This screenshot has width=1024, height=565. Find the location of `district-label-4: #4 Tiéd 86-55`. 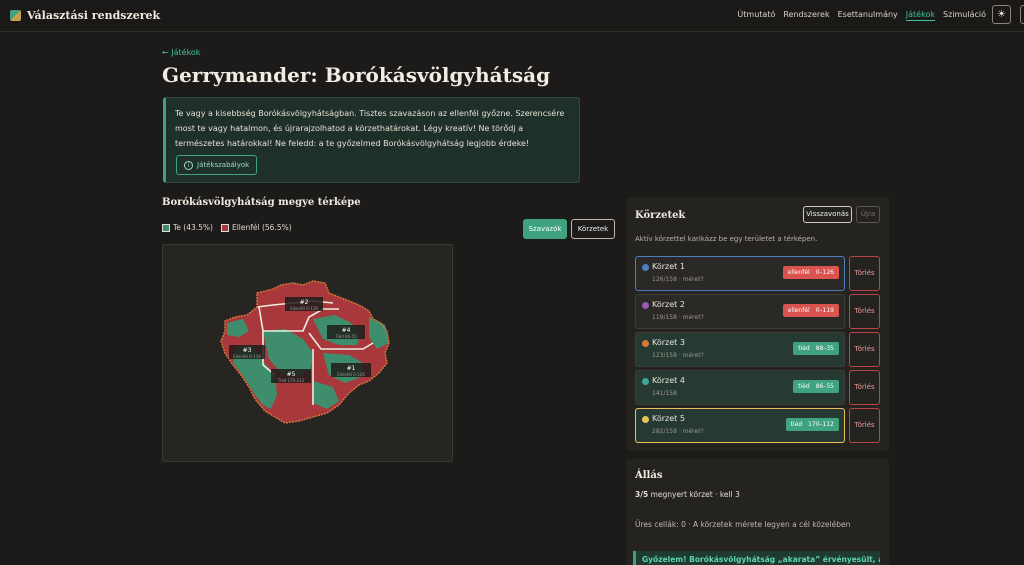

district-label-4: #4 Tiéd 86-55 is located at coordinates (346, 332).